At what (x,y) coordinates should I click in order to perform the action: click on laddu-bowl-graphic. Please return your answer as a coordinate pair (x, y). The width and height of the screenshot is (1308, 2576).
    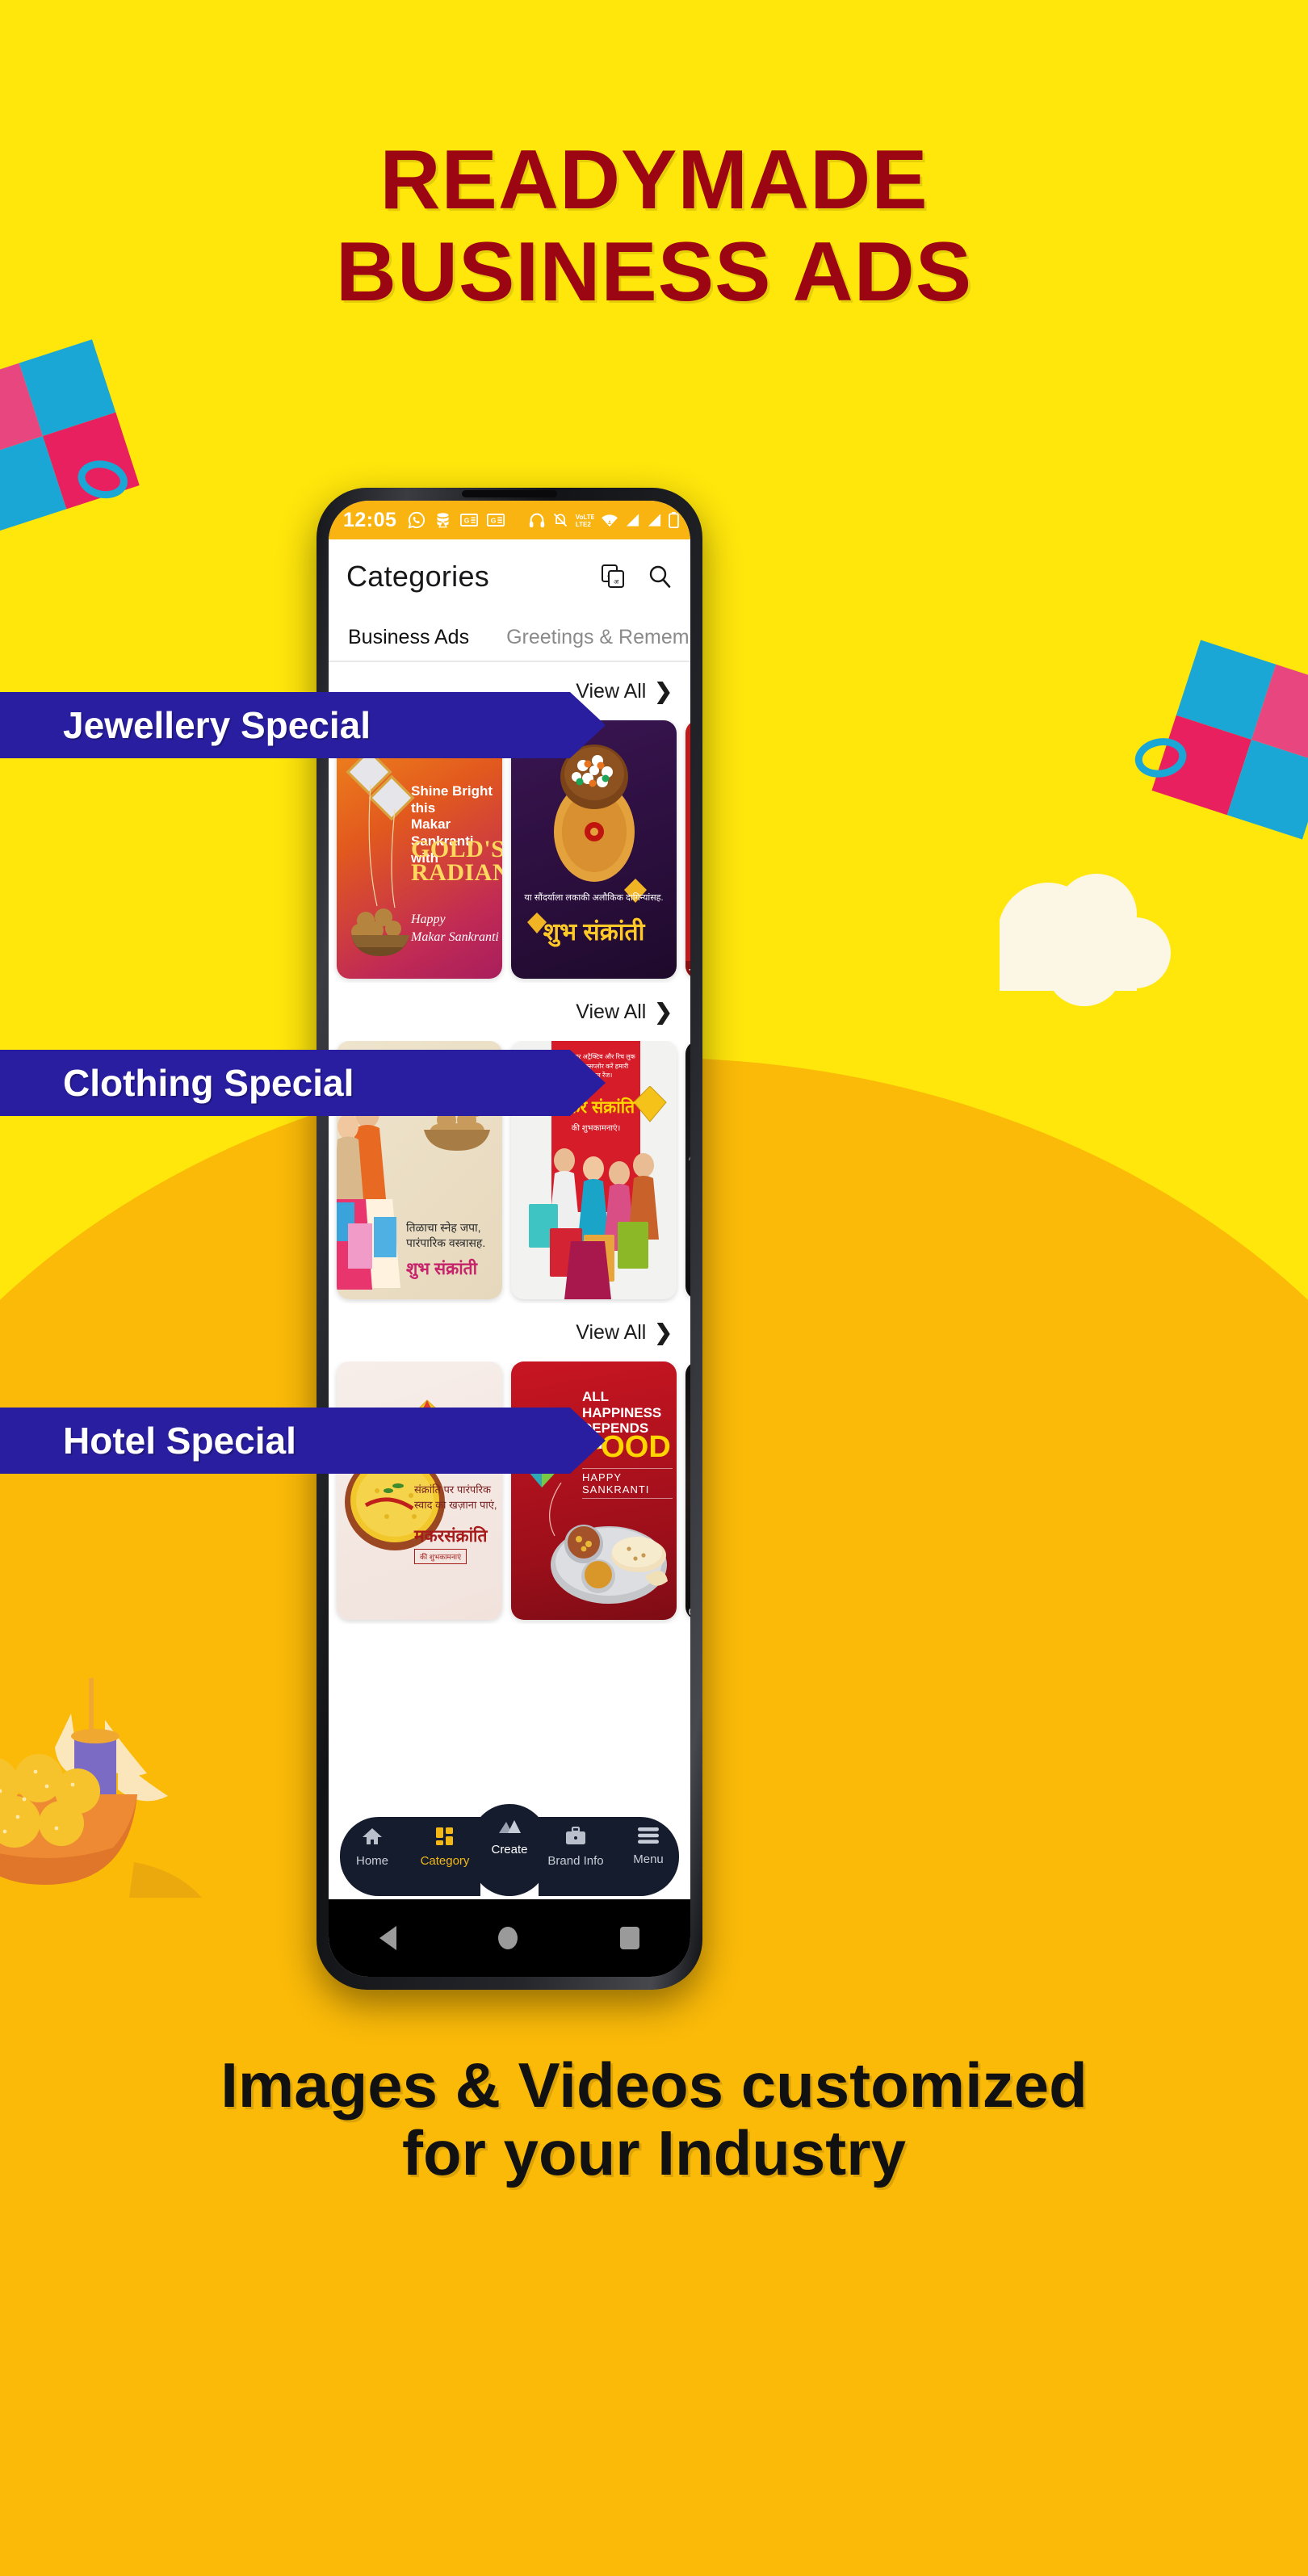
    Looking at the image, I should click on (380, 933).